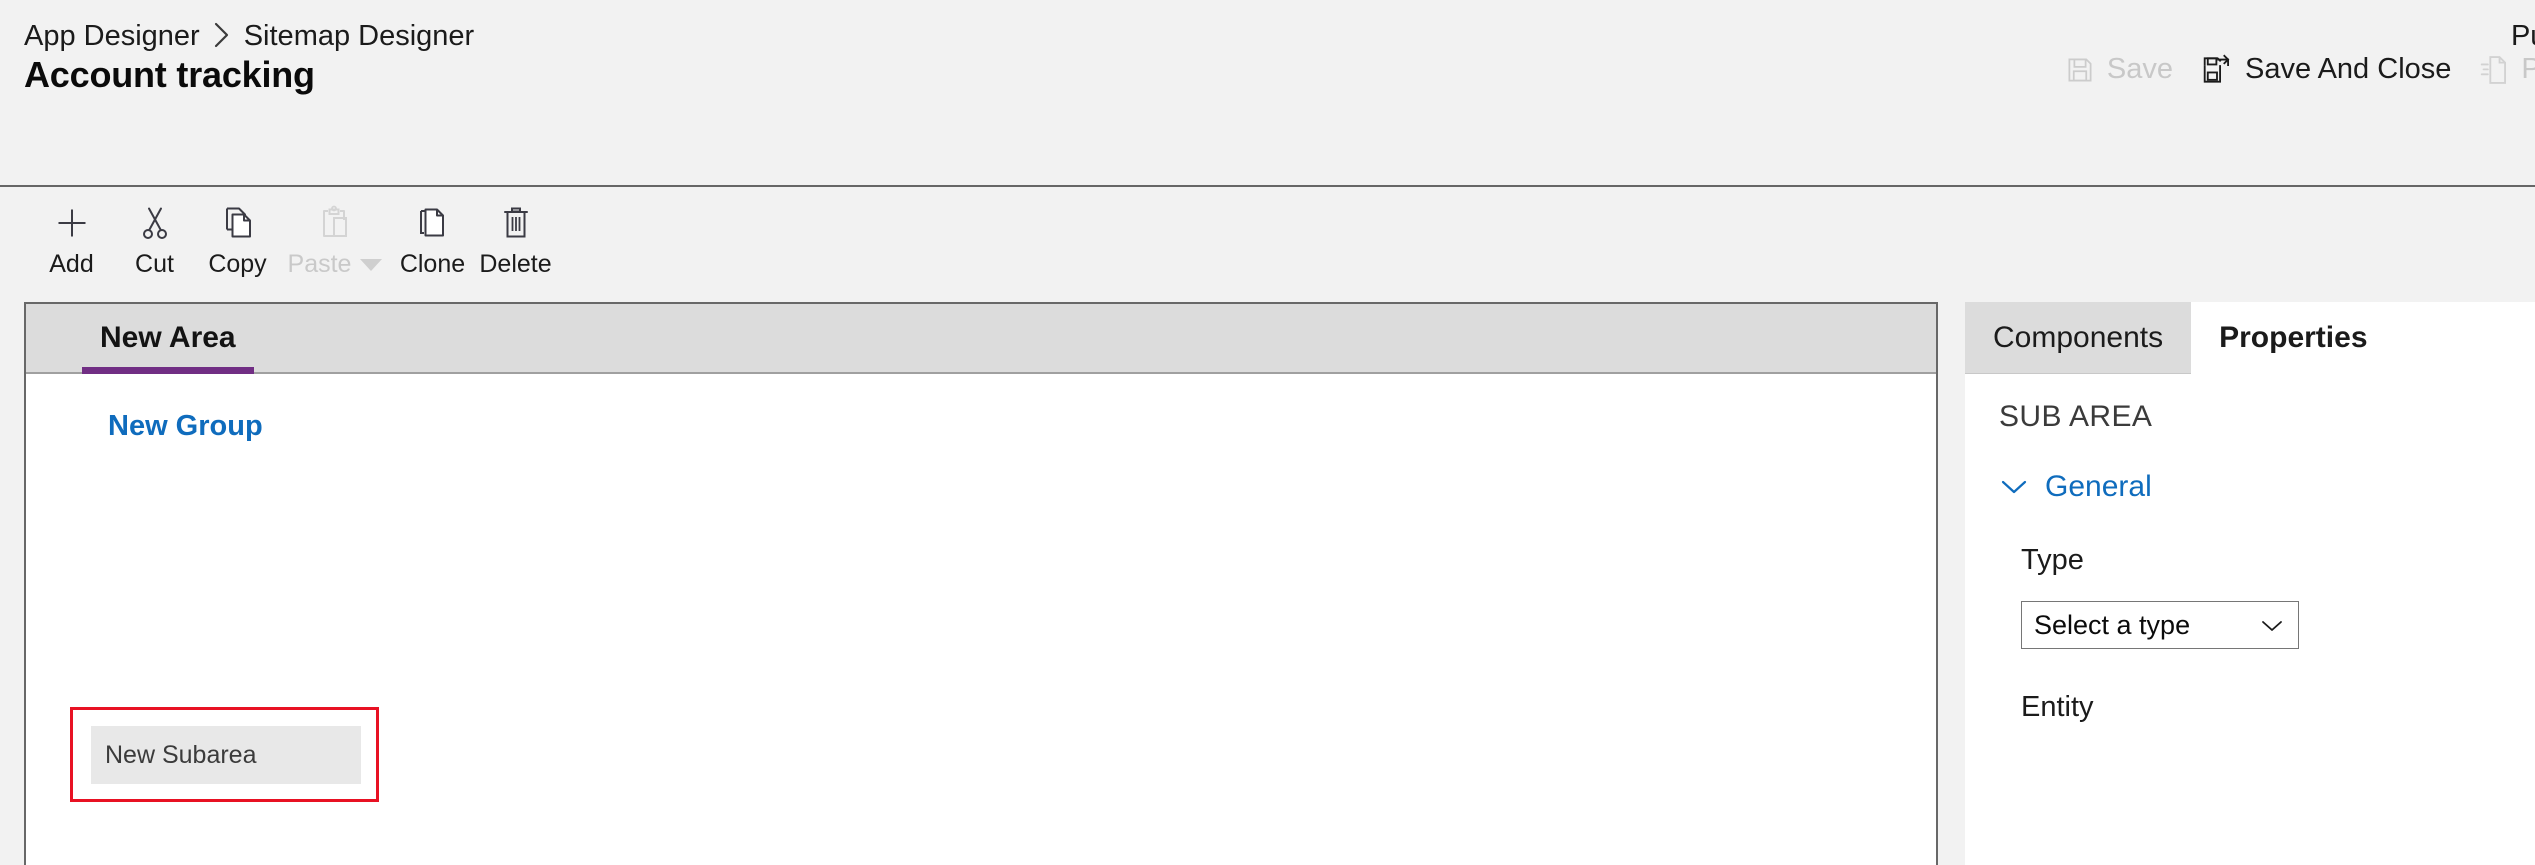 The height and width of the screenshot is (865, 2535). I want to click on area-tab-label: New Area, so click(168, 337).